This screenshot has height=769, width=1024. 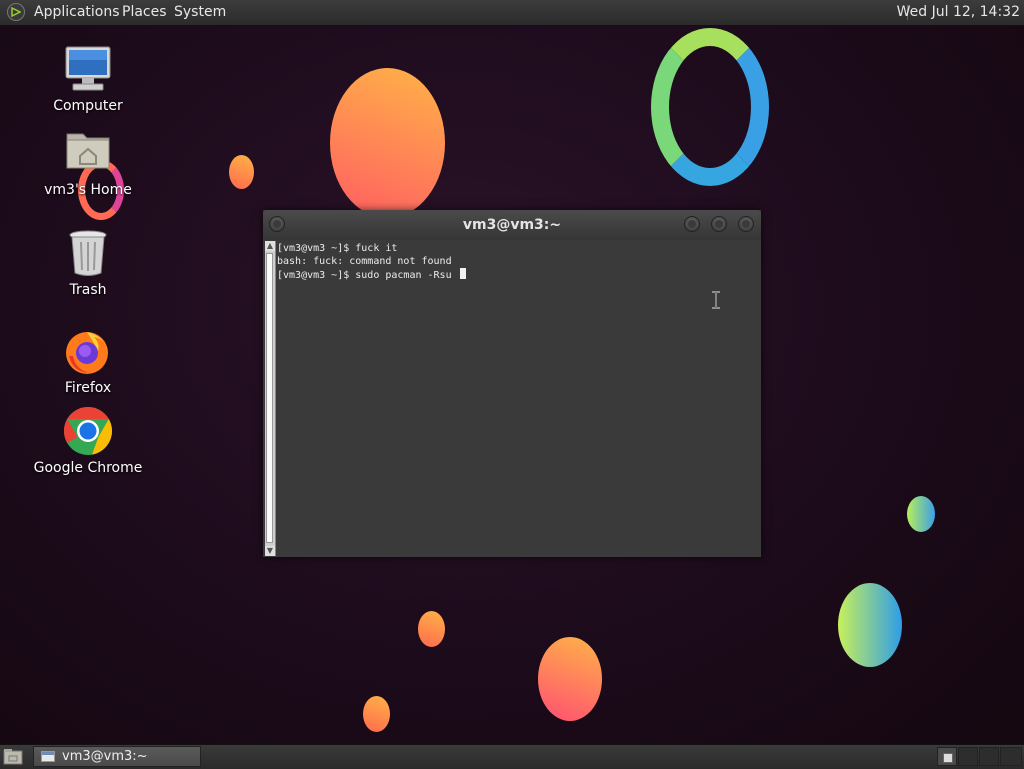 What do you see at coordinates (88, 431) in the screenshot?
I see `chrome-icon` at bounding box center [88, 431].